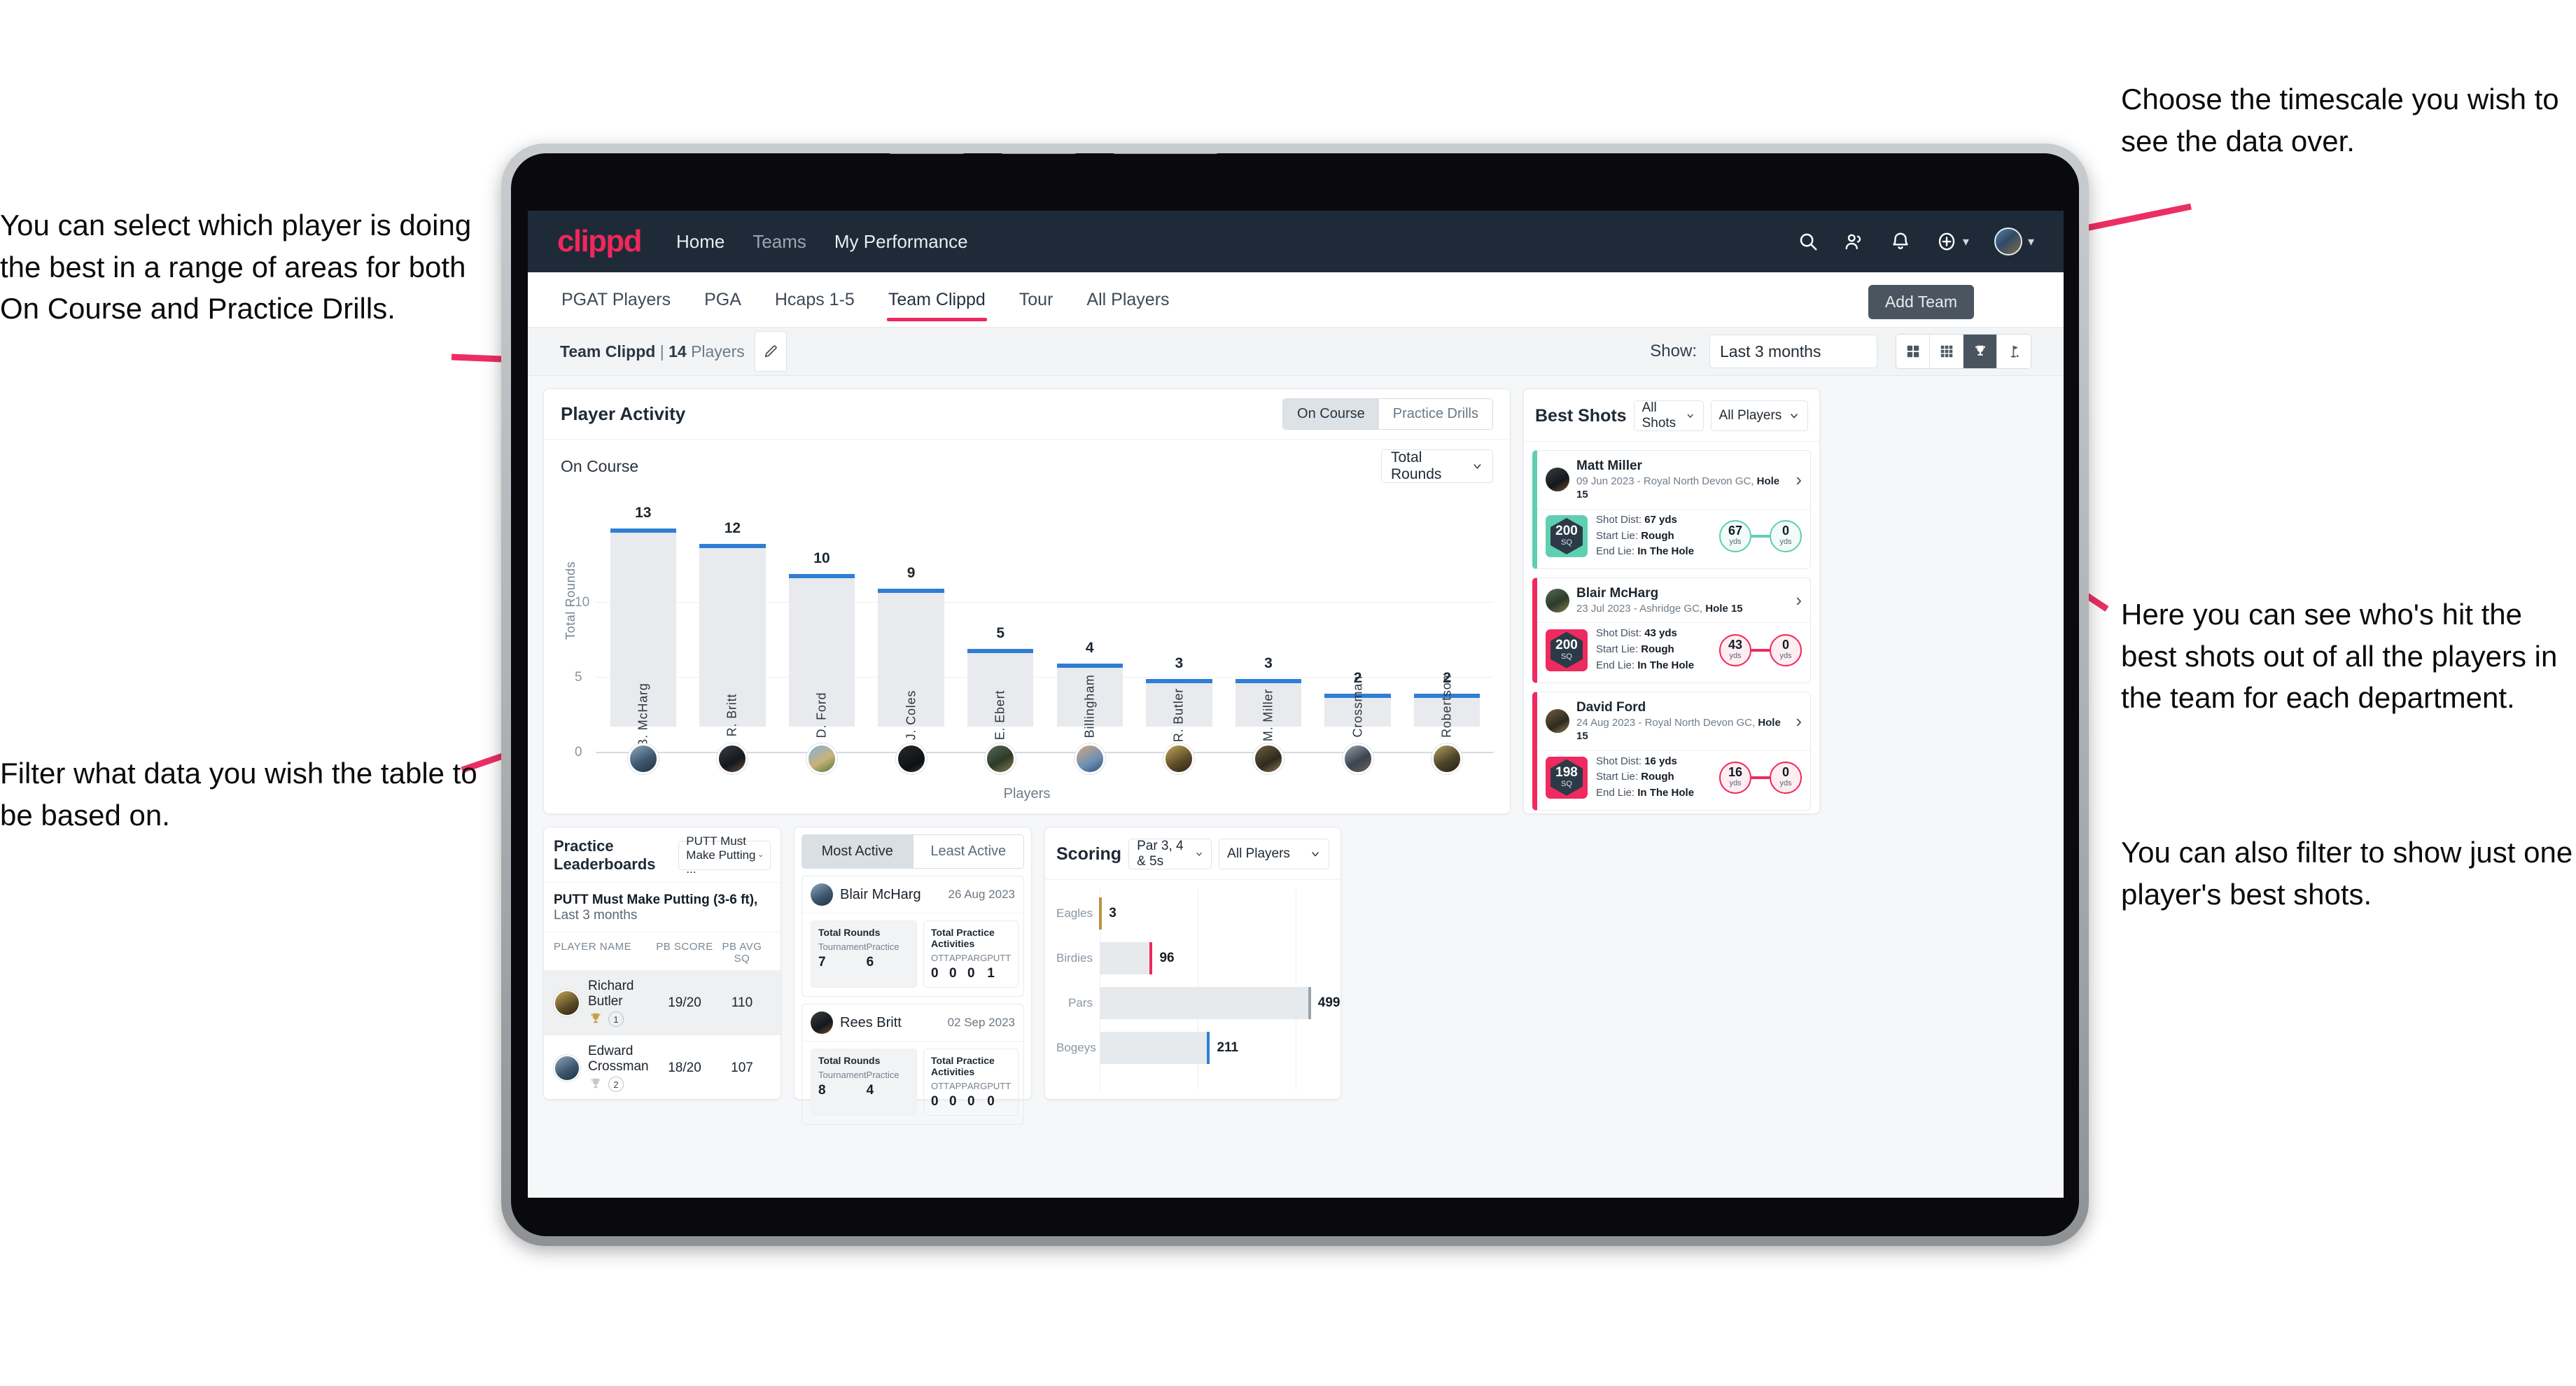 This screenshot has height=1386, width=2576. I want to click on scoring-row: Bogeys 211, so click(1192, 1048).